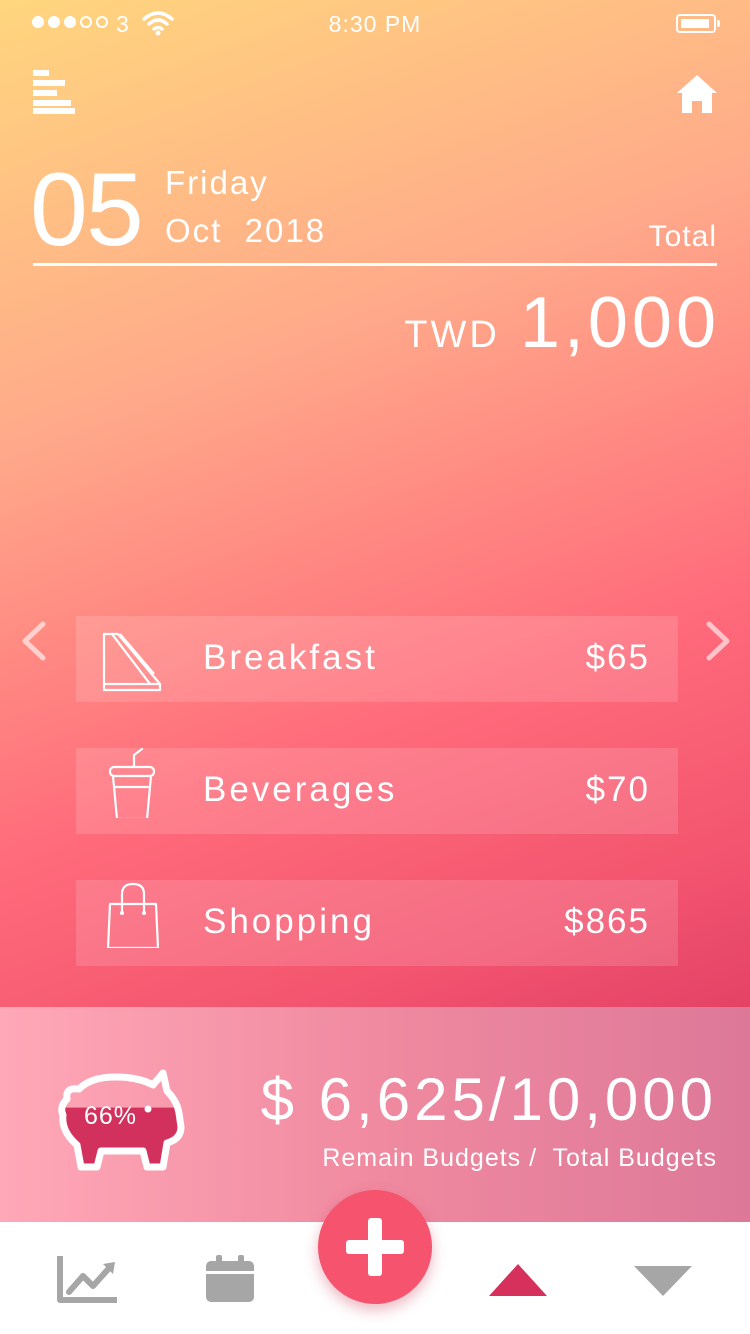  What do you see at coordinates (377, 923) in the screenshot?
I see `category-item-shopping: Shopping $865` at bounding box center [377, 923].